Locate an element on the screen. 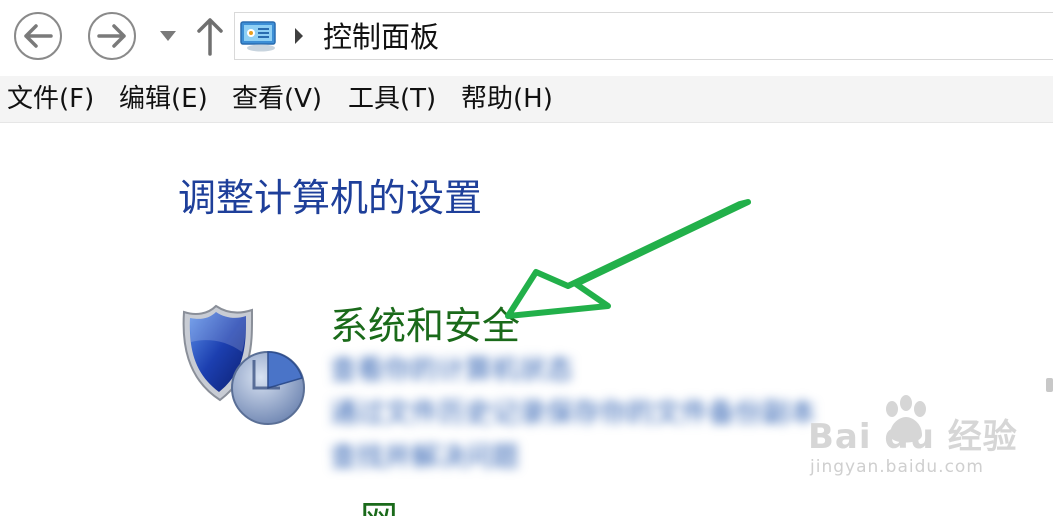  menu-help: 帮助(H) is located at coordinates (507, 99).